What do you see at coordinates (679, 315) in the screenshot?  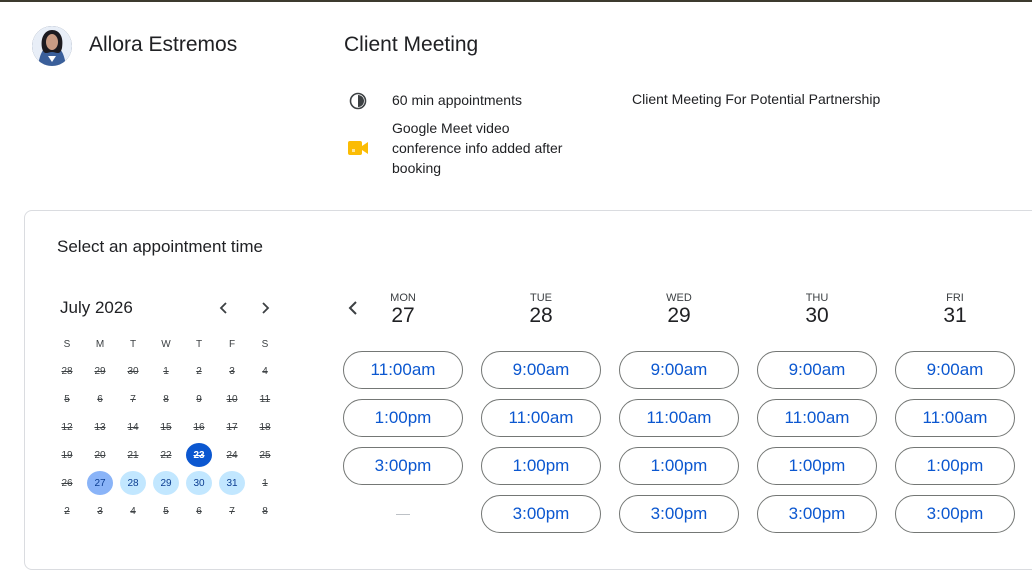 I see `day-date-label: 29` at bounding box center [679, 315].